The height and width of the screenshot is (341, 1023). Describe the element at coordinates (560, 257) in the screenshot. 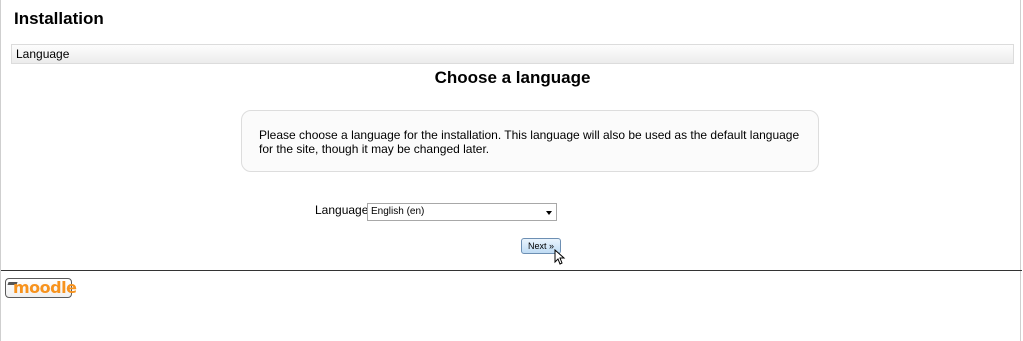

I see `mouse-cursor-icon` at that location.